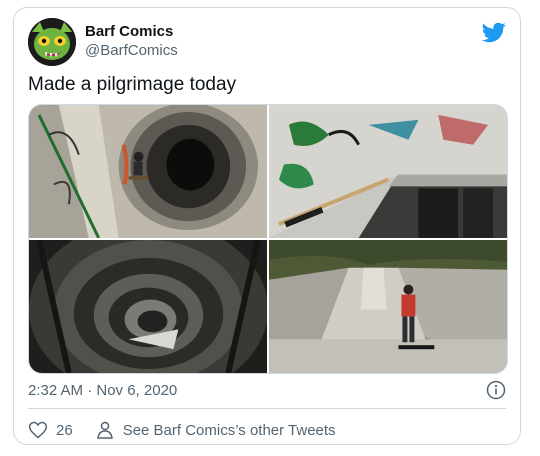  What do you see at coordinates (129, 31) in the screenshot?
I see `display-name: Barf Comics` at bounding box center [129, 31].